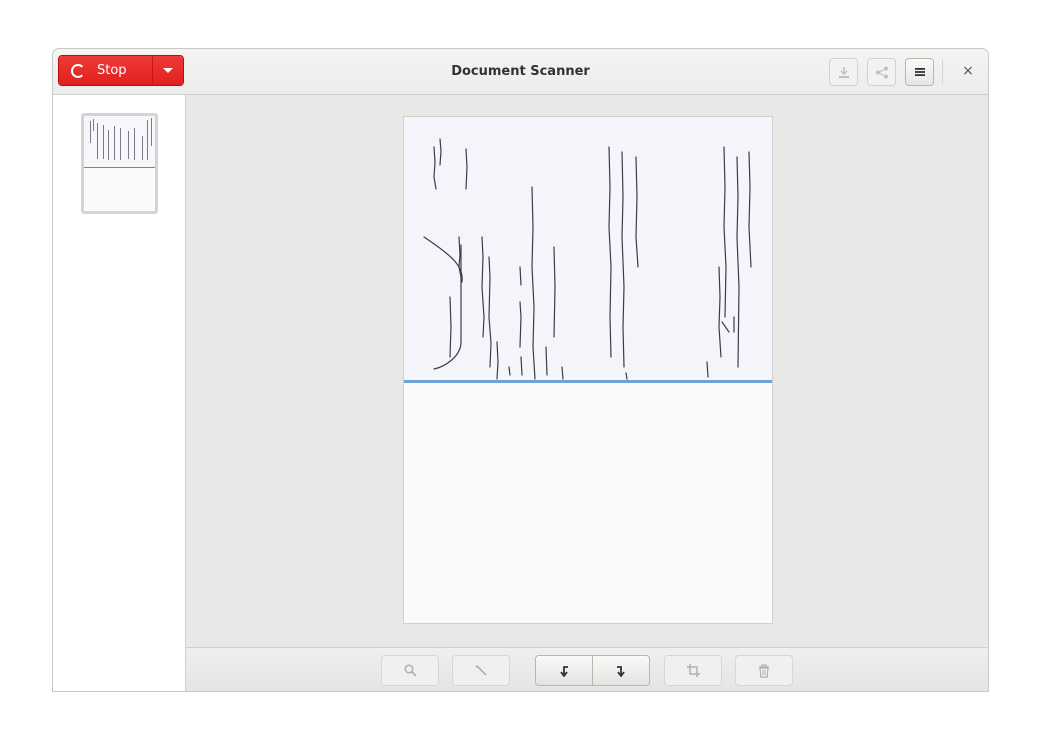 The width and height of the screenshot is (1041, 741). I want to click on delete-button, so click(764, 670).